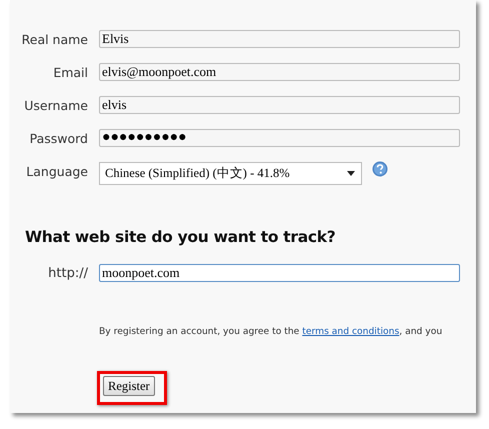 The image size is (489, 429). I want to click on field-label: http://, so click(67, 273).